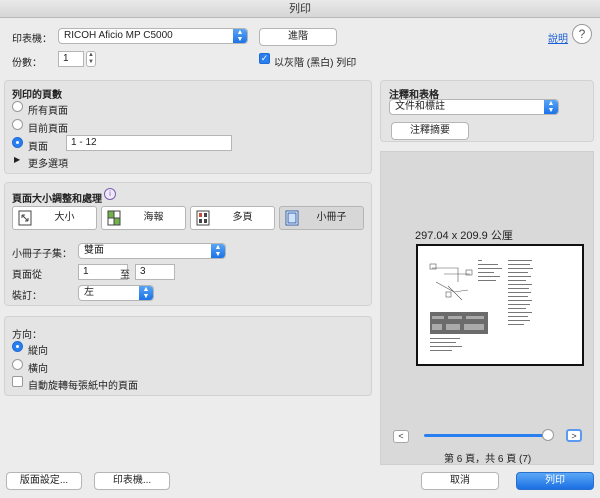  Describe the element at coordinates (17, 142) in the screenshot. I see `radio-page-range` at that location.